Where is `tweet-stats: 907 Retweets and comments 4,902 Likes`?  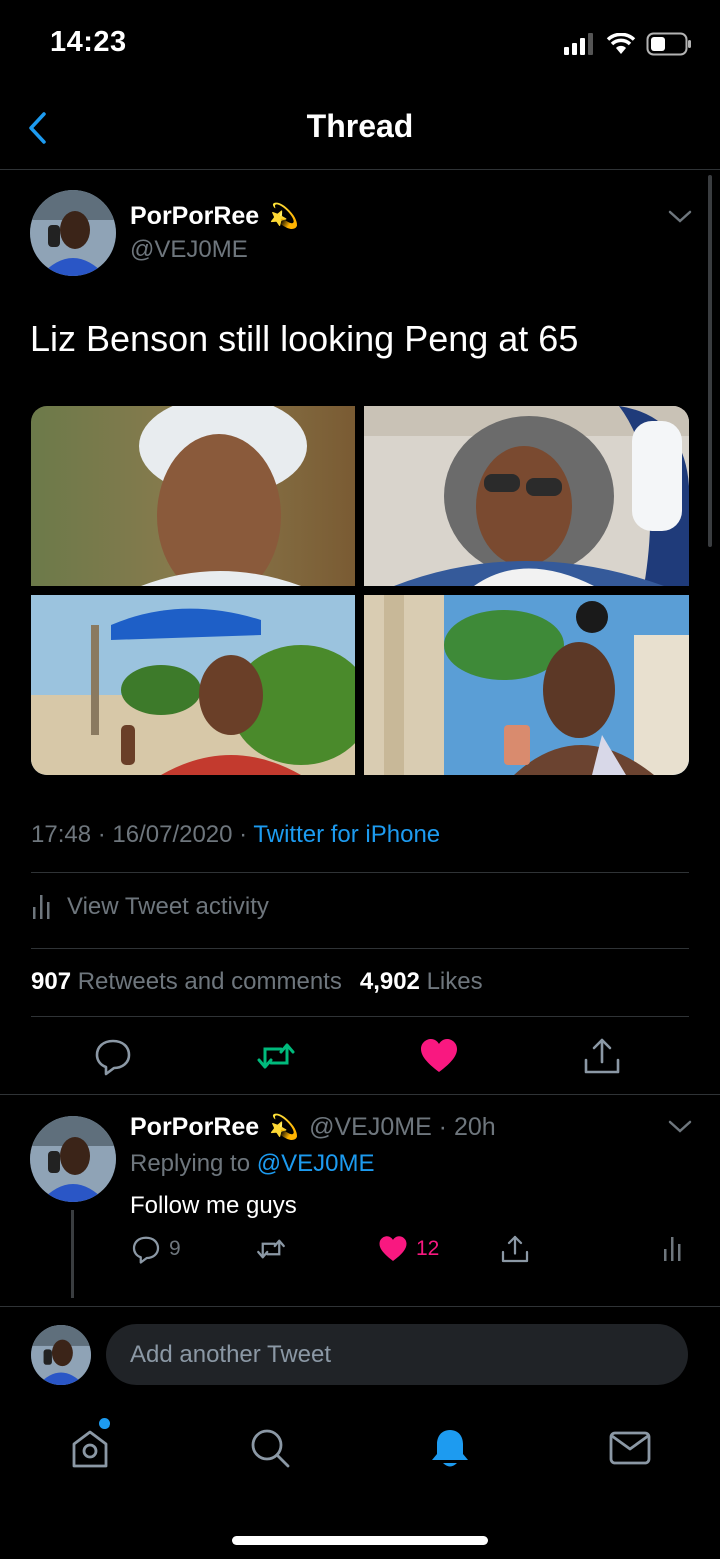 tweet-stats: 907 Retweets and comments 4,902 Likes is located at coordinates (257, 982).